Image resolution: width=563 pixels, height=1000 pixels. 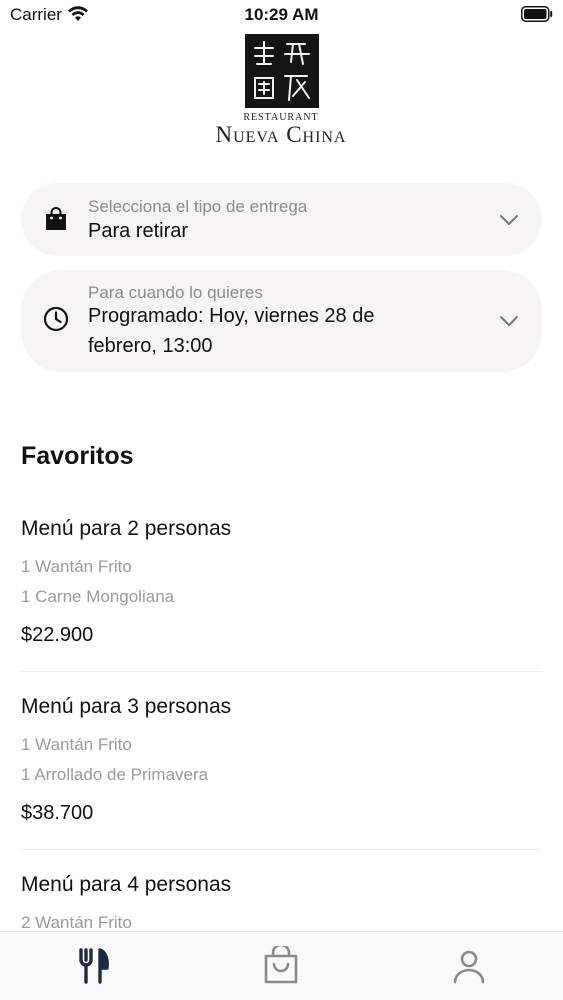 I want to click on delivery-type-caption: Selecciona el tipo de entrega, so click(x=198, y=206).